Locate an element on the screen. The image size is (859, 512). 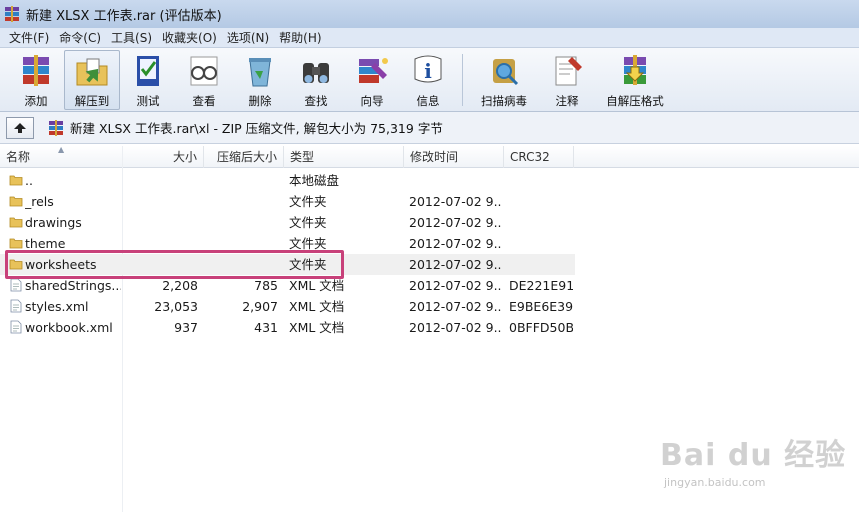
menu-file: 文件(F) is located at coordinates (29, 38).